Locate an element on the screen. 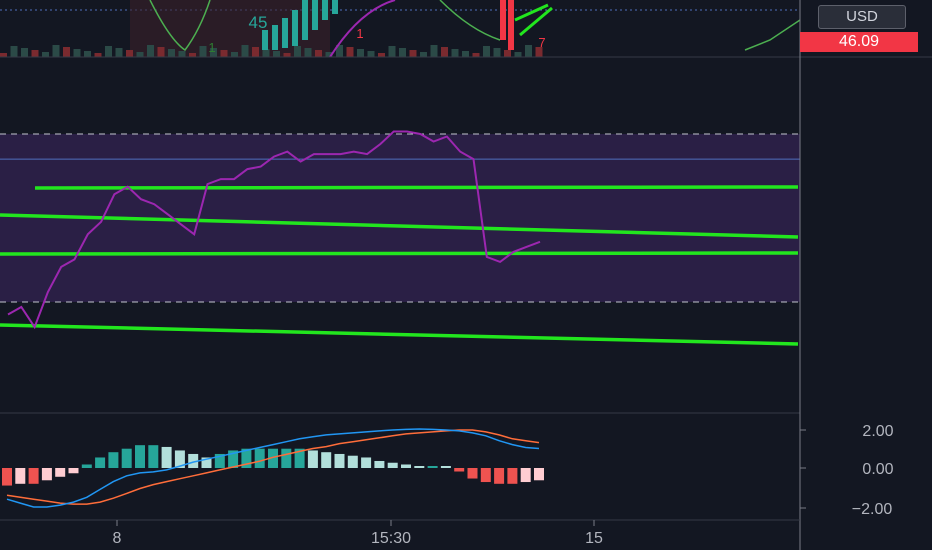 The image size is (932, 550). xtick-label: 15:30 is located at coordinates (391, 538).